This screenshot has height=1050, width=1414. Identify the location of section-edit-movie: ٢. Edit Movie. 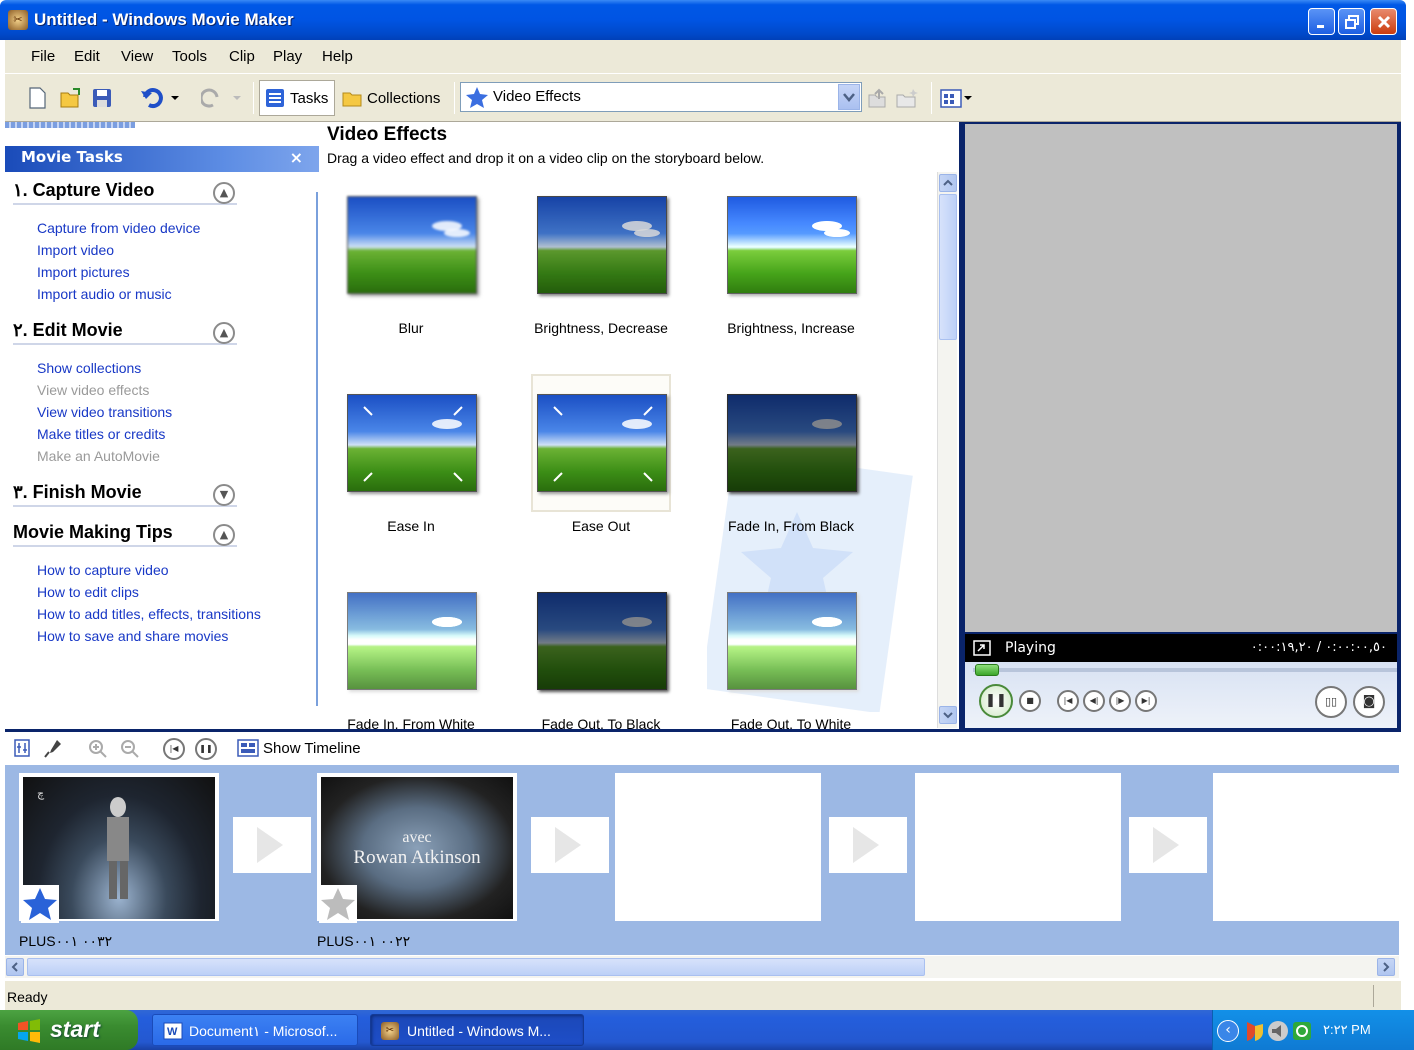
(125, 332).